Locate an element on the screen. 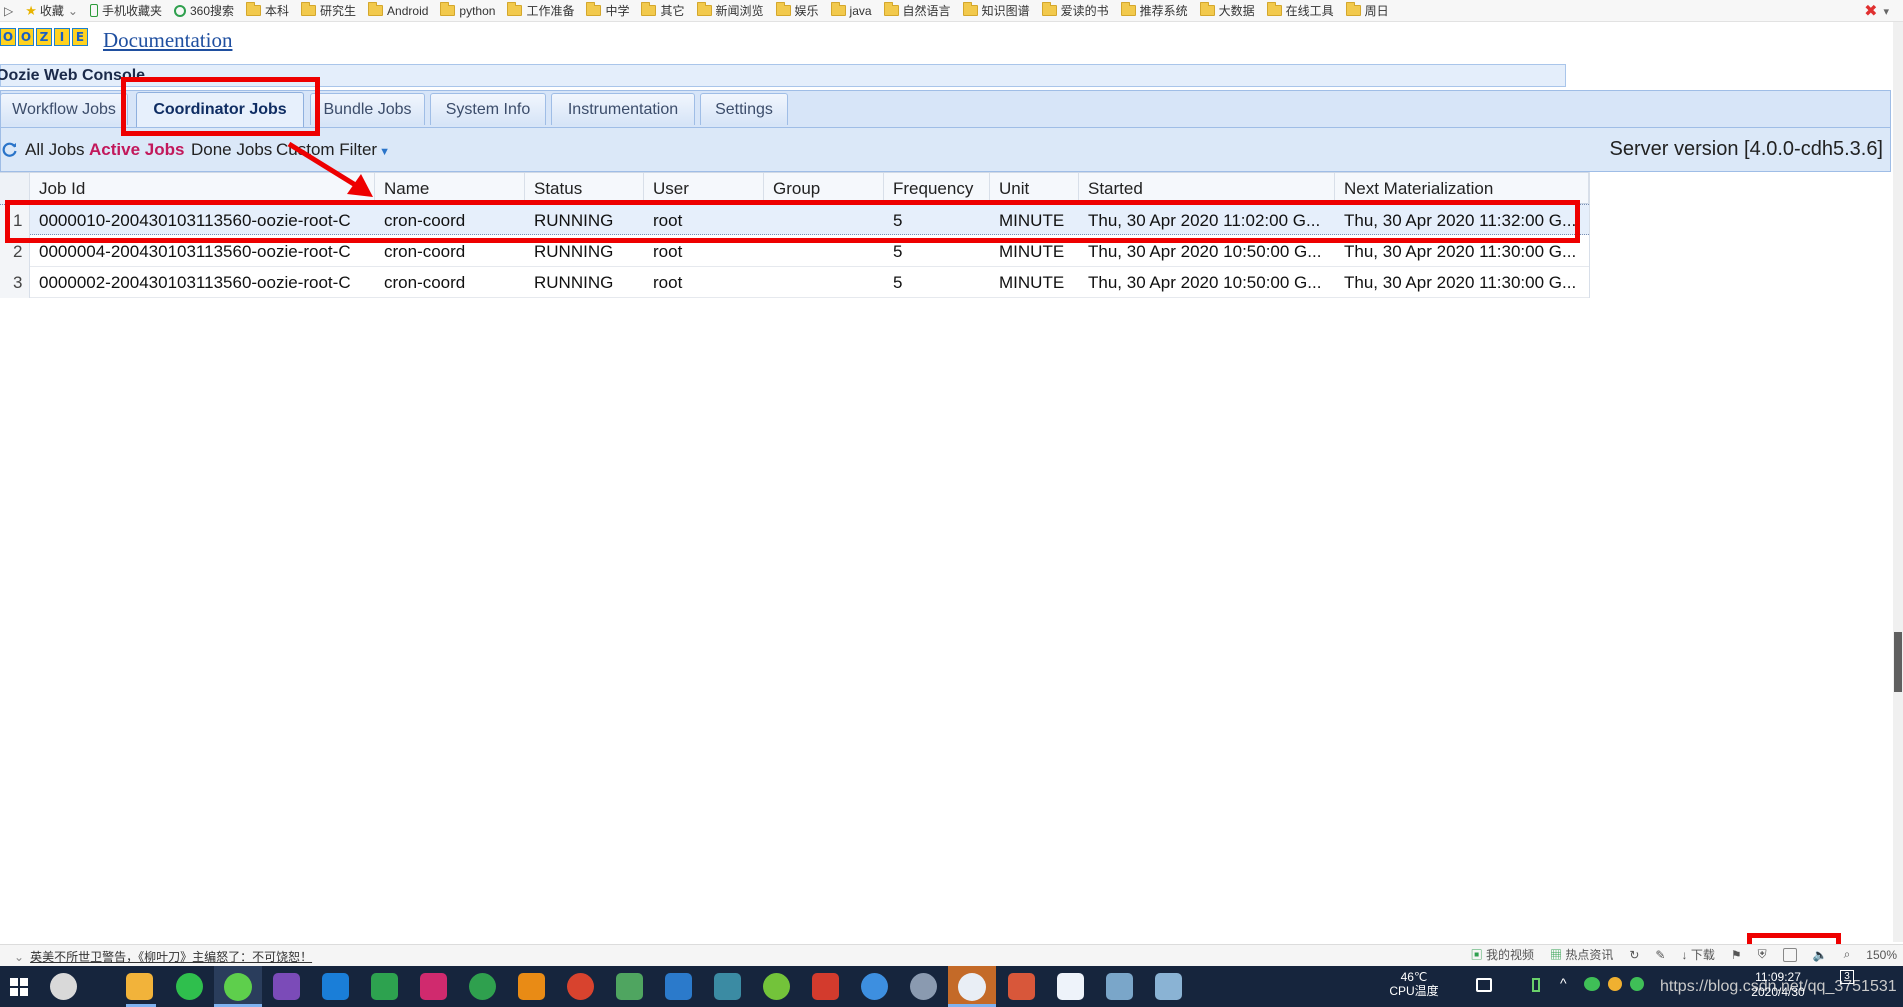 This screenshot has width=1903, height=1007. pin-icon: ✎ is located at coordinates (1660, 955).